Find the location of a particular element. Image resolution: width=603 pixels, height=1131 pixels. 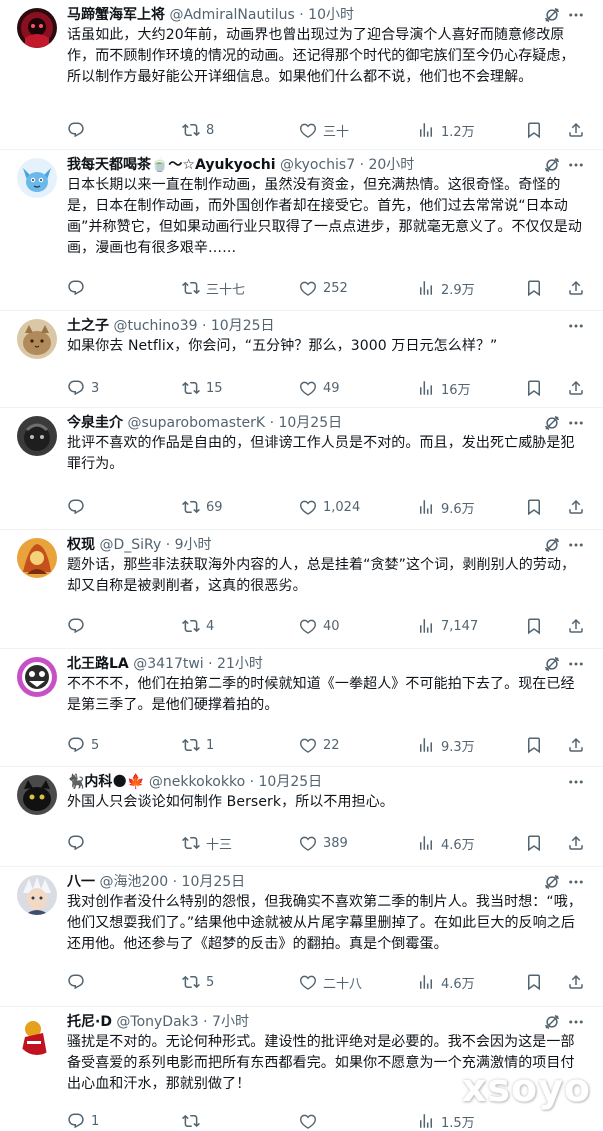

user-handle: @D_SiRy is located at coordinates (130, 545).